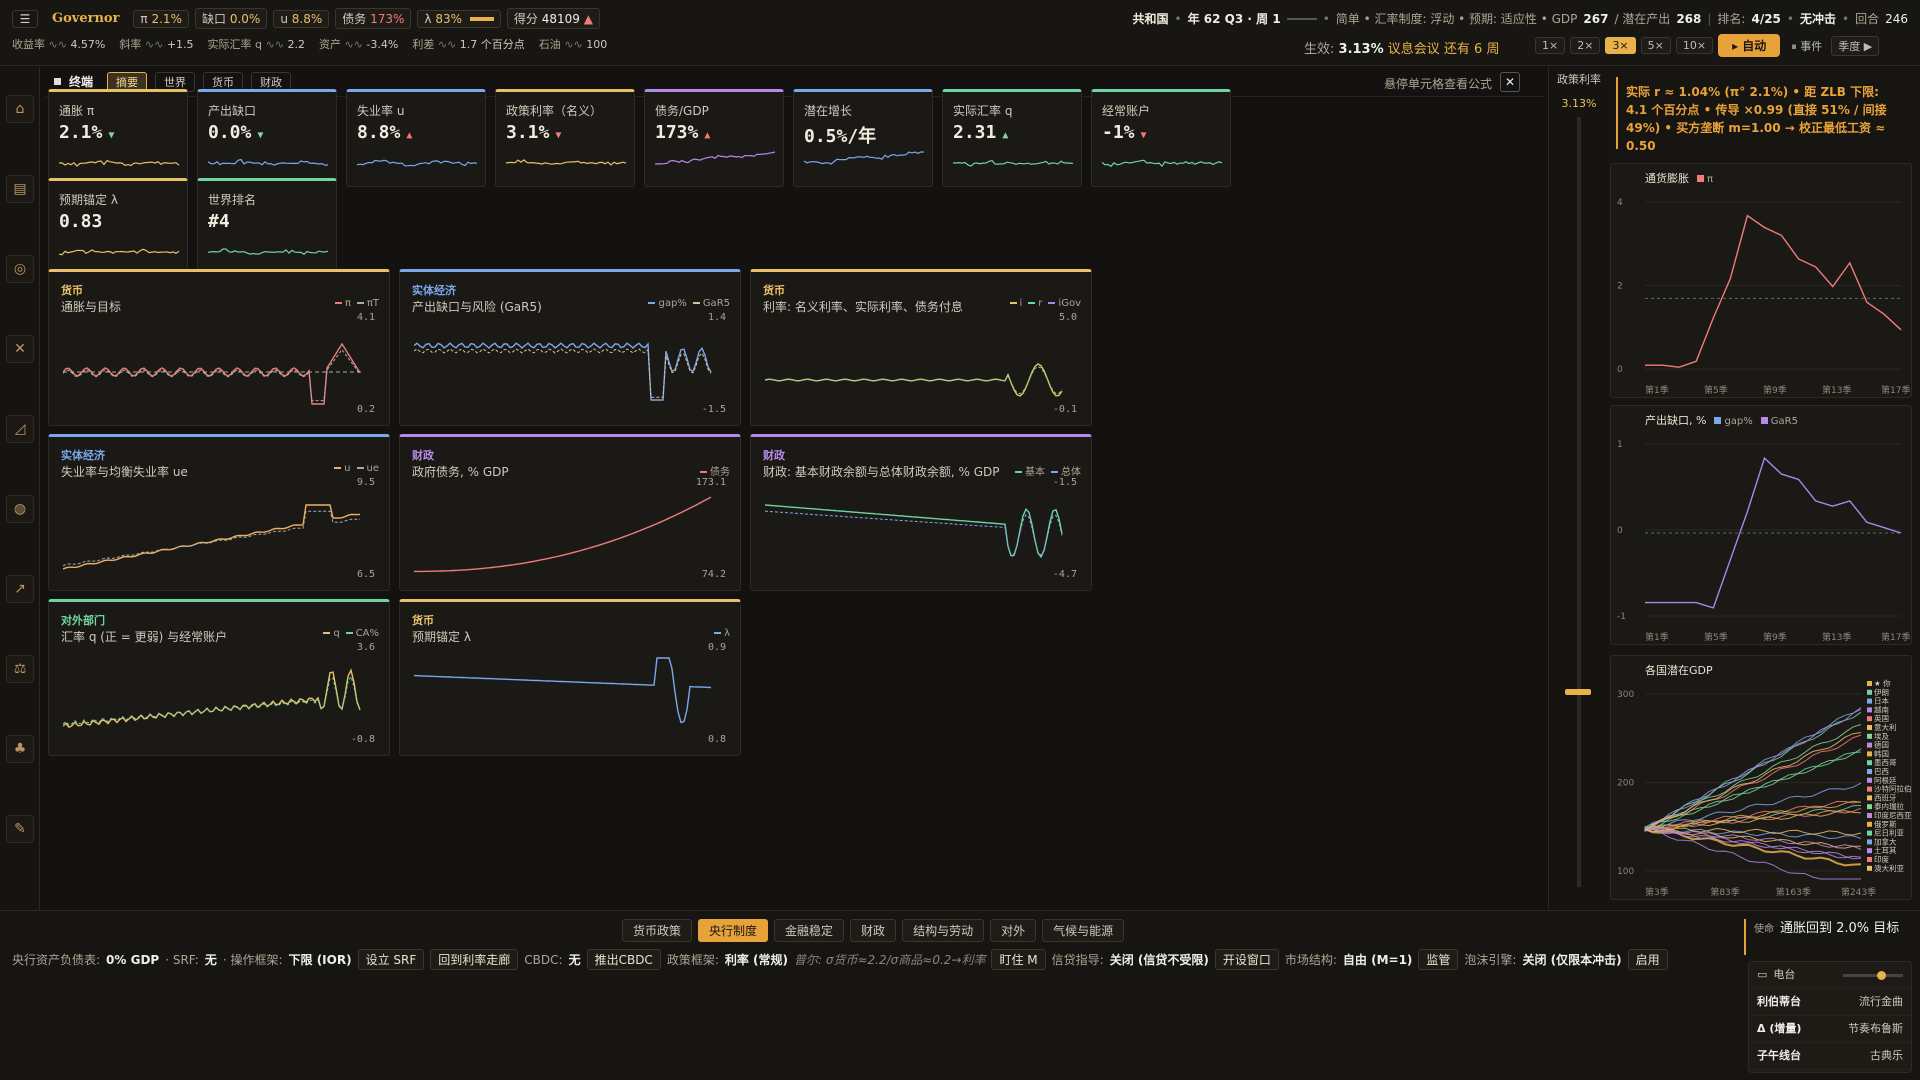 The height and width of the screenshot is (1080, 1920). What do you see at coordinates (1749, 45) in the screenshot?
I see `auto-button: ▸ 自动` at bounding box center [1749, 45].